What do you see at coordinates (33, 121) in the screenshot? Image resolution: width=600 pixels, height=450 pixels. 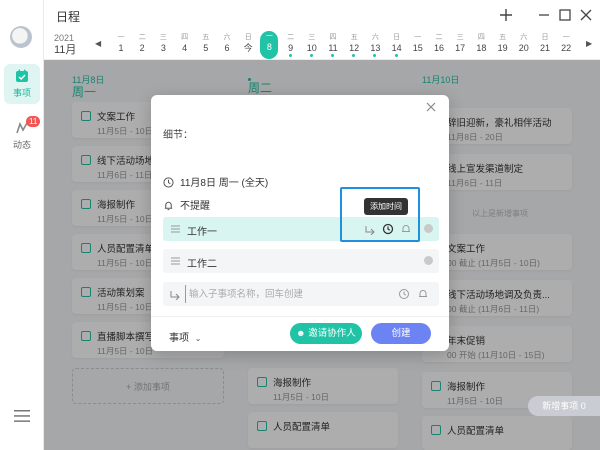 I see `notification-badge: 11` at bounding box center [33, 121].